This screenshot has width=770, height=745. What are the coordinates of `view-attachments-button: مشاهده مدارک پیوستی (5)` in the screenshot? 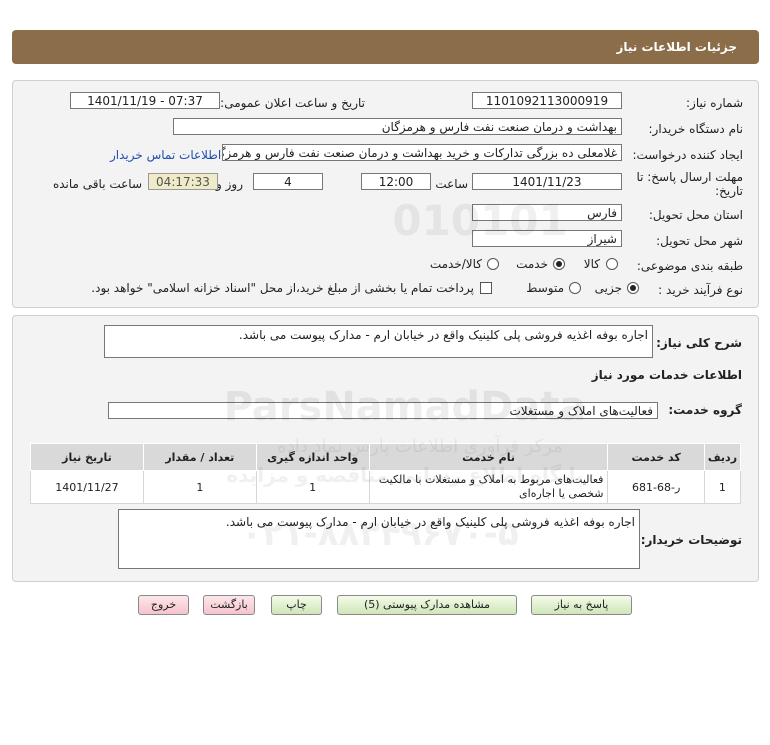 It's located at (427, 605).